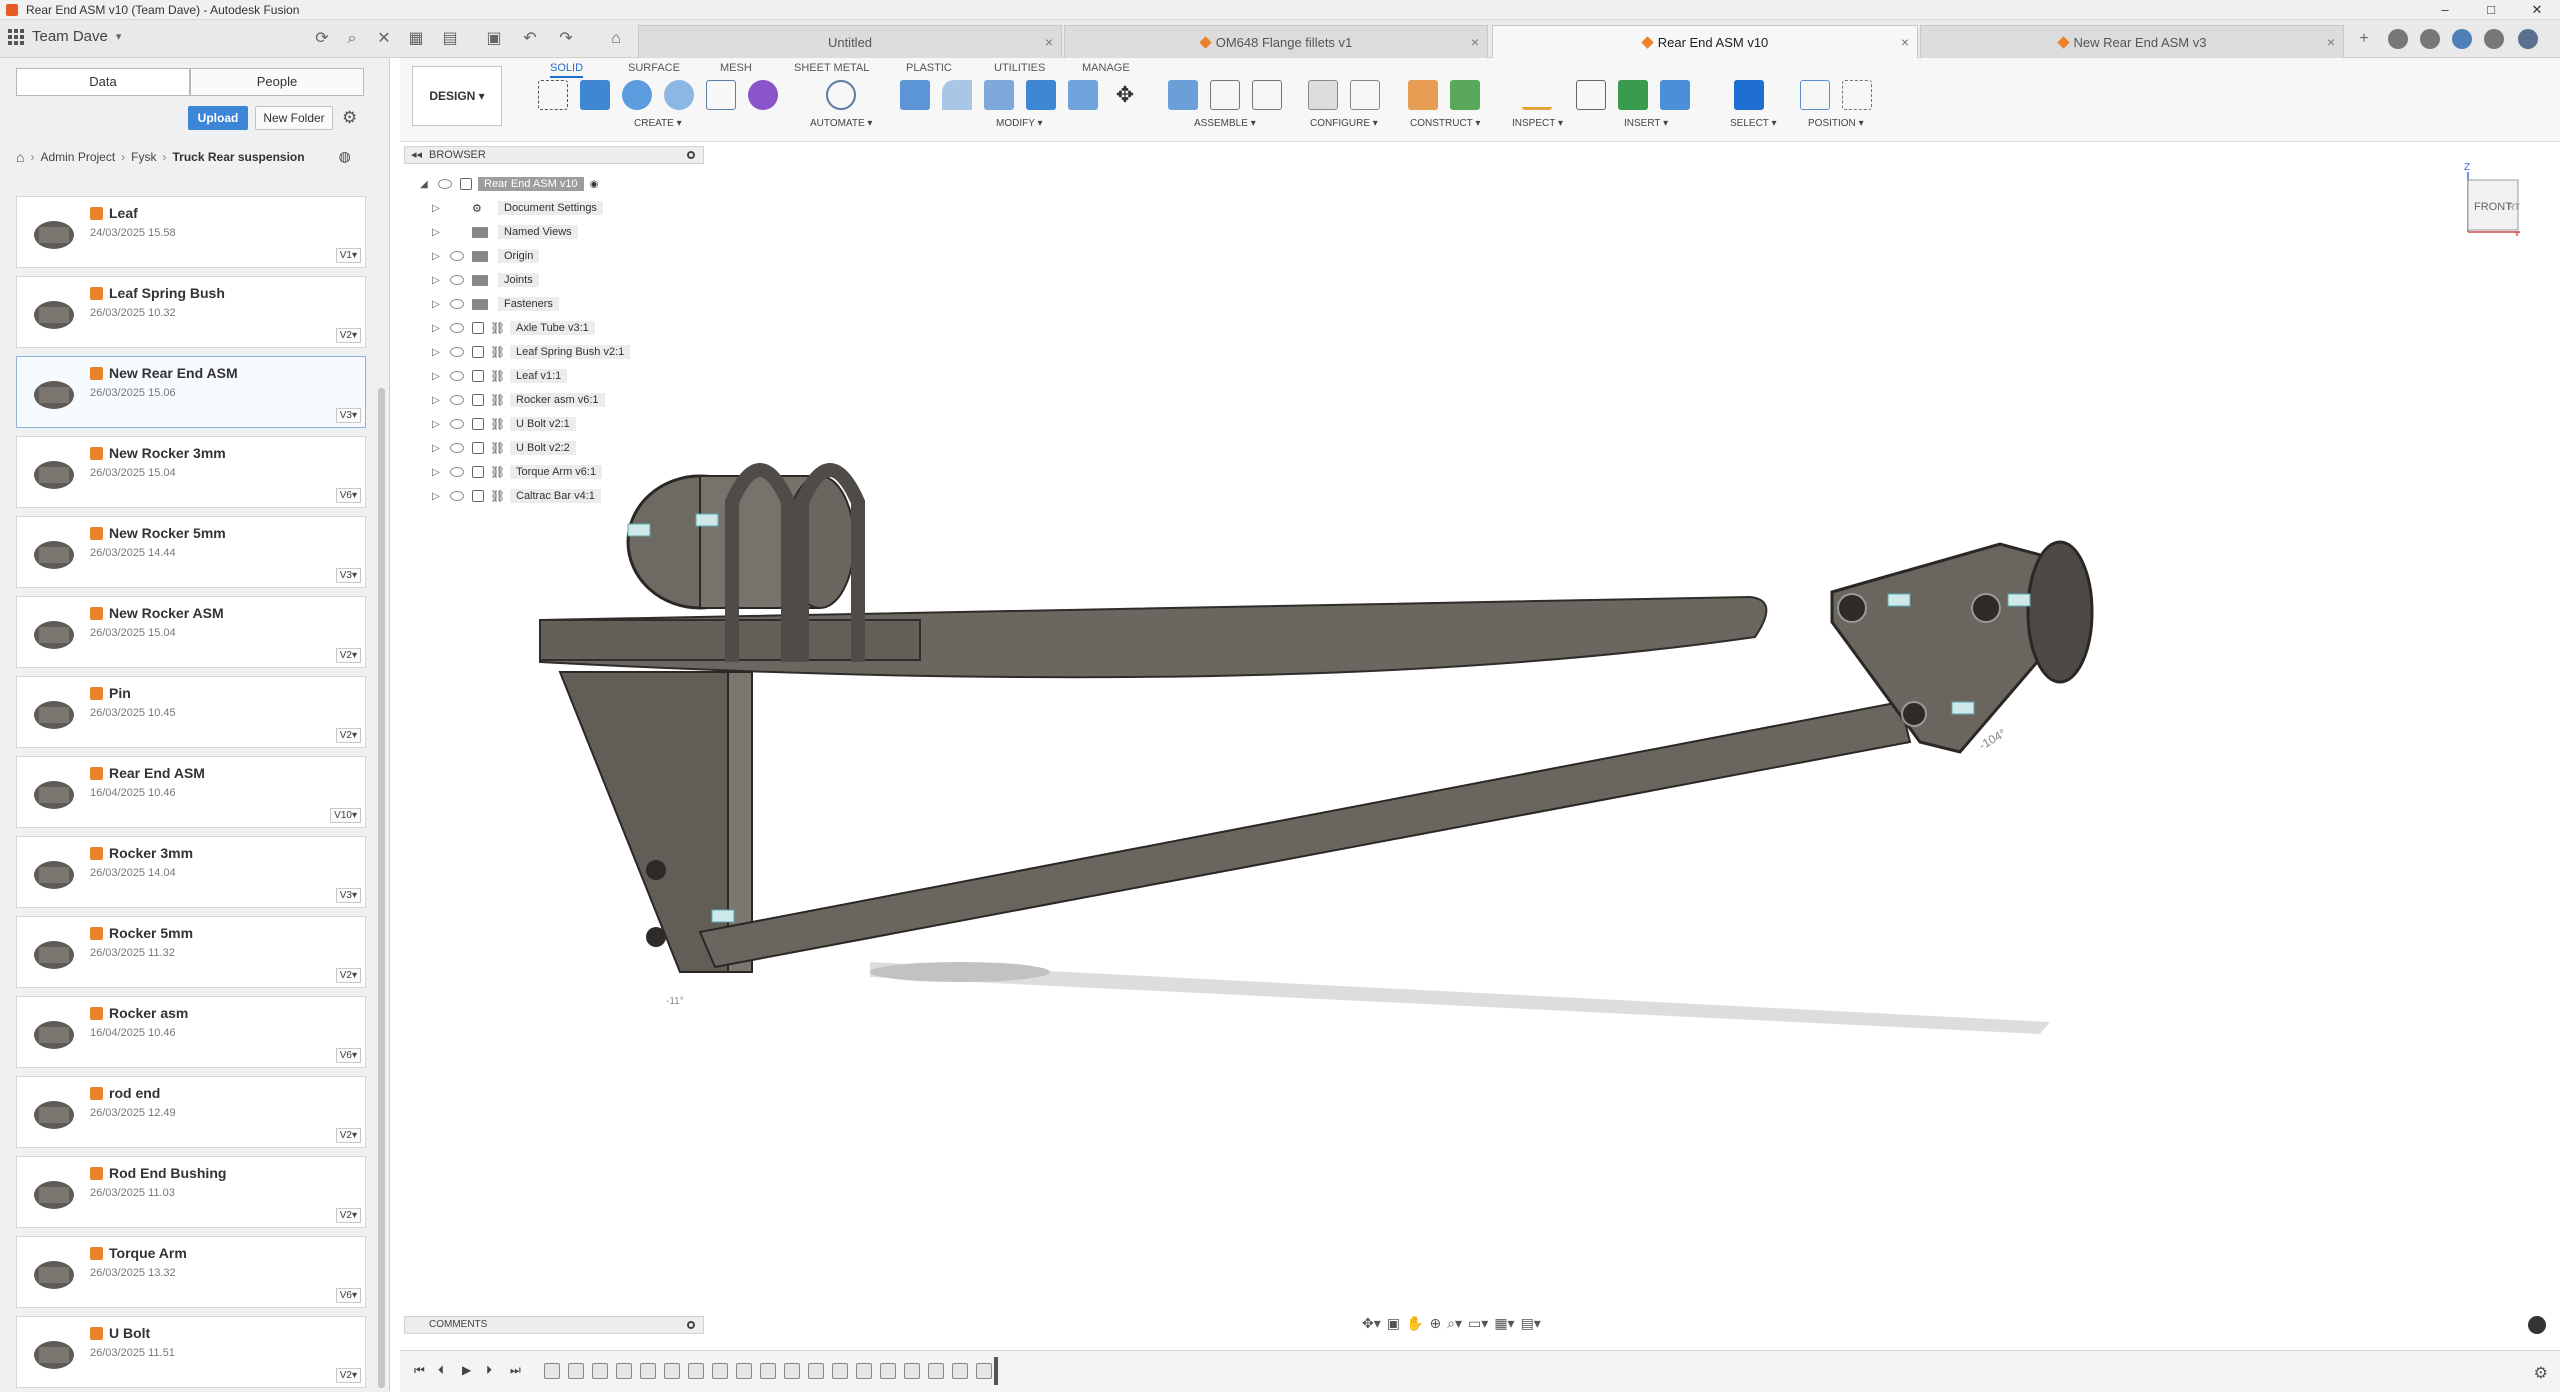  I want to click on new-component-icon, so click(1183, 95).